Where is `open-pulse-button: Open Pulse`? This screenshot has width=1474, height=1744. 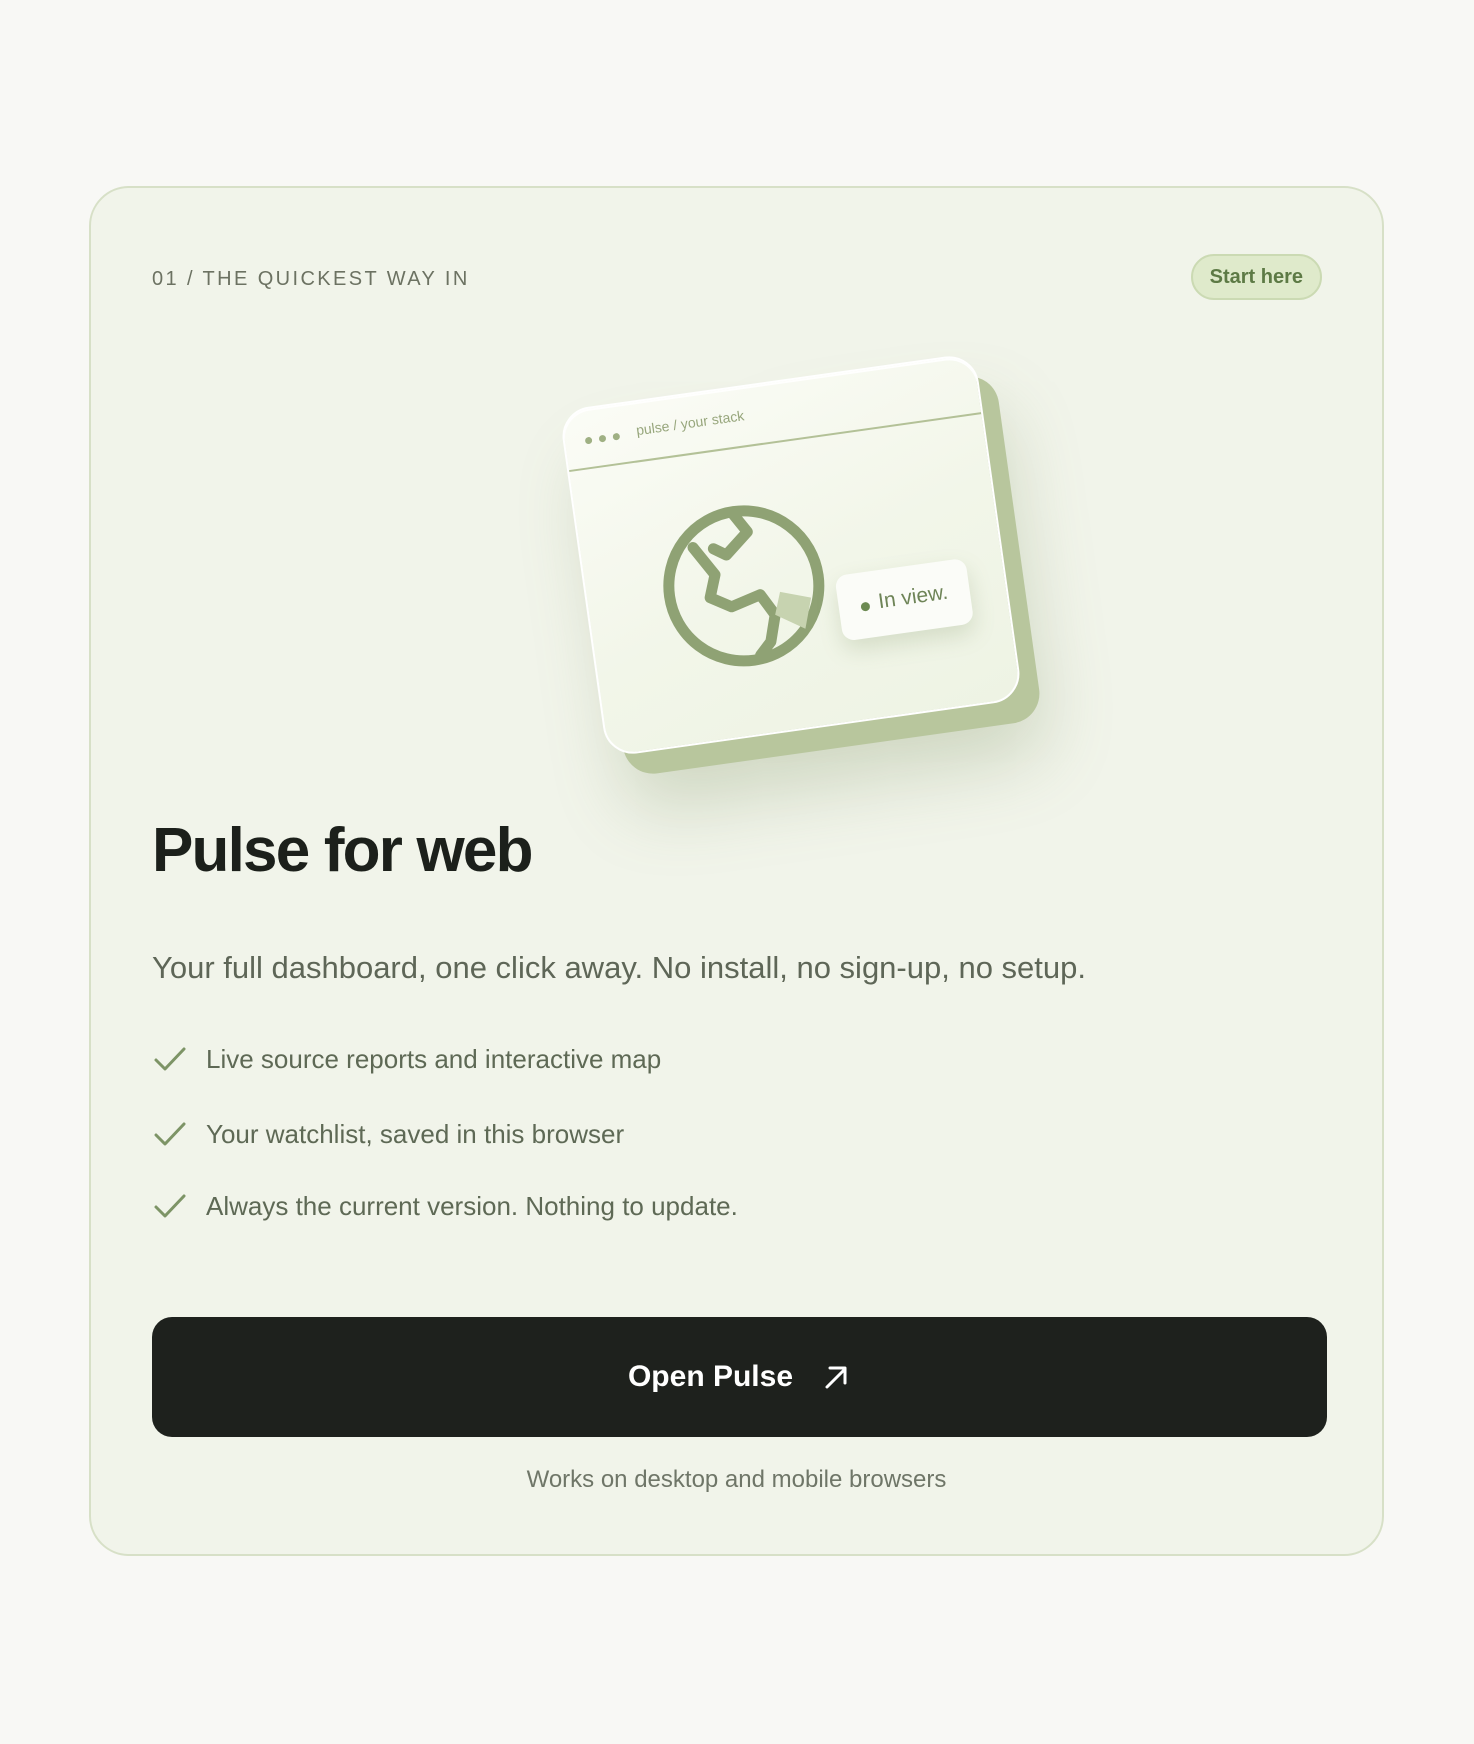
open-pulse-button: Open Pulse is located at coordinates (739, 1377).